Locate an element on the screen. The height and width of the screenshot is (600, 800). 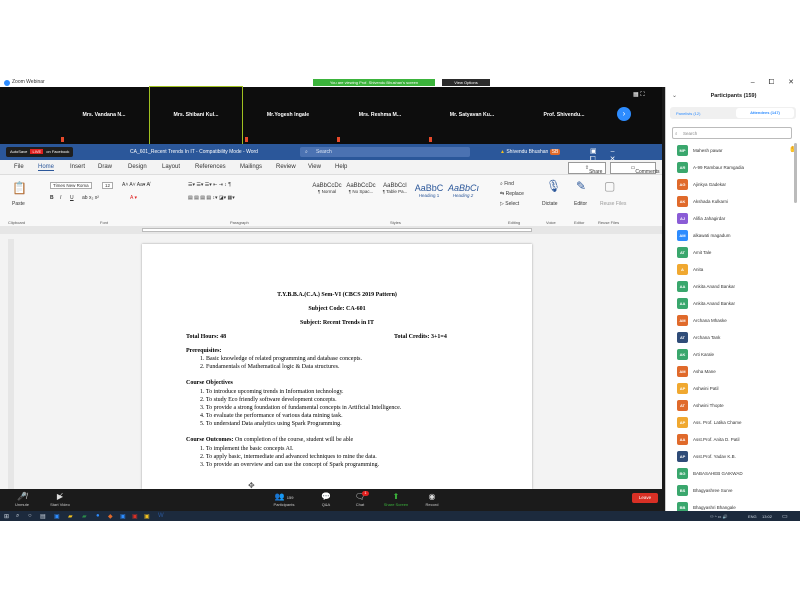
participant-row: AR A-99 Rambaur Ramgadia is located at coordinates (736, 168).